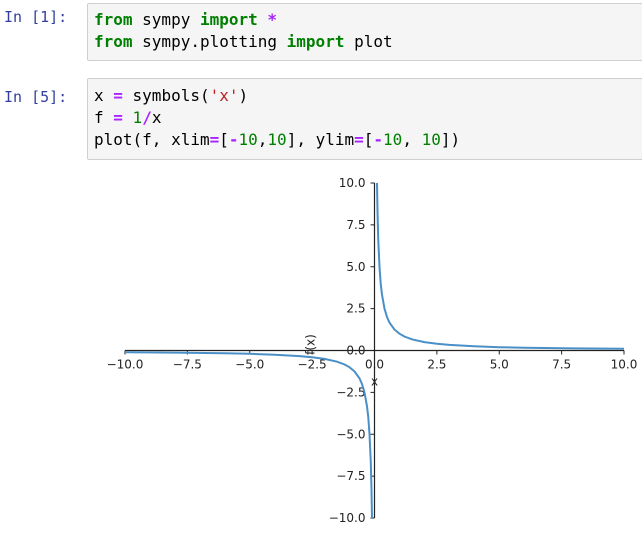  I want to click on x-tick-label: 0.0, so click(374, 365).